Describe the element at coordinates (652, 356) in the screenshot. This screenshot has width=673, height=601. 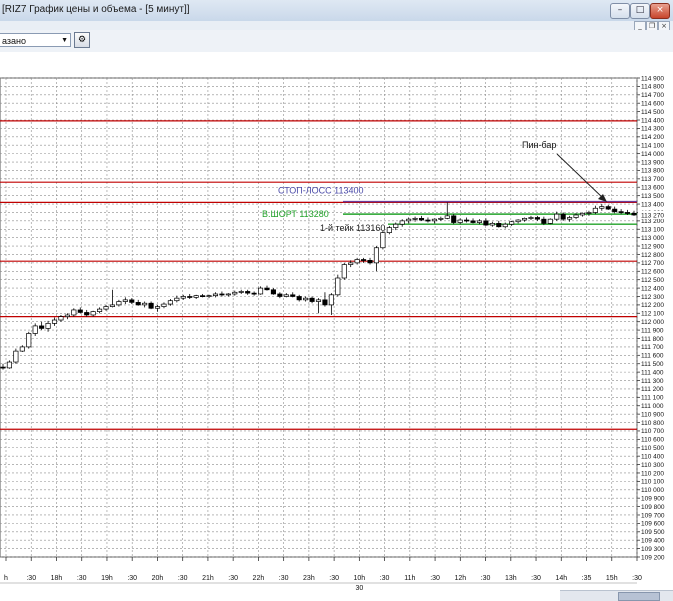
I see `y-tick-label: 111 600` at that location.